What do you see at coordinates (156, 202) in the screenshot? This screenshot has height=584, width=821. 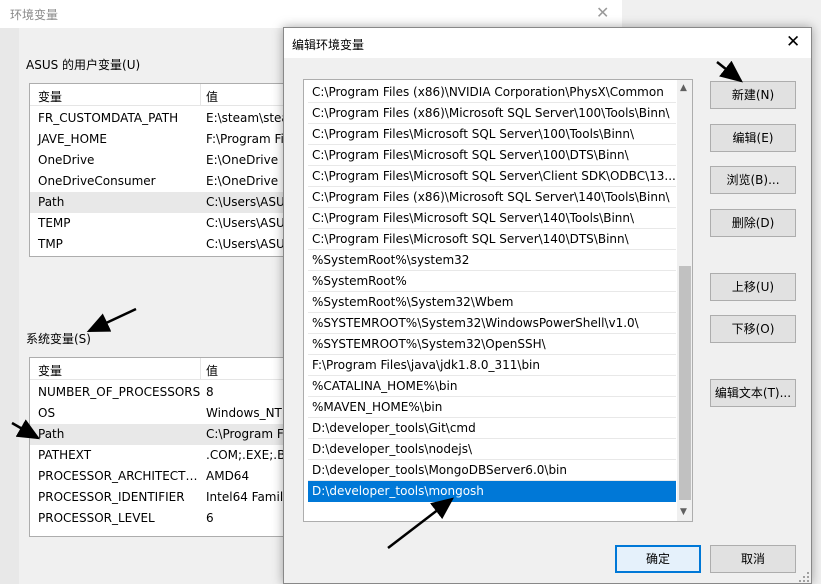 I see `table-row: Path C:\Users\ASUS` at bounding box center [156, 202].